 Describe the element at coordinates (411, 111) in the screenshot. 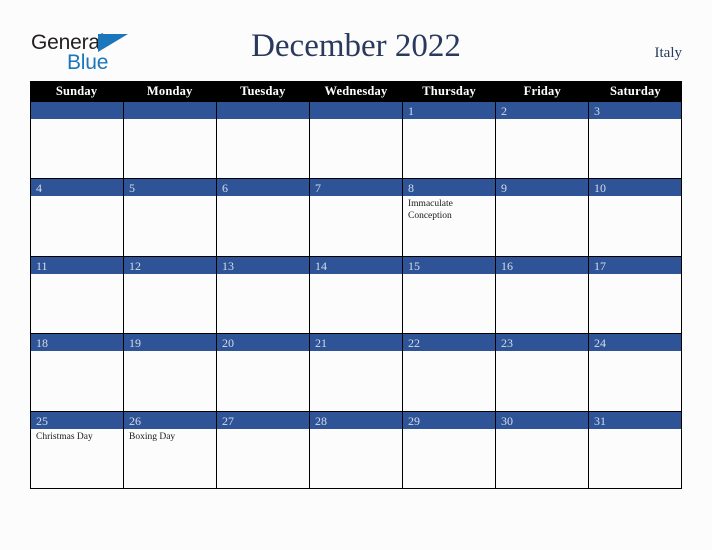

I see `day-number: 1` at that location.